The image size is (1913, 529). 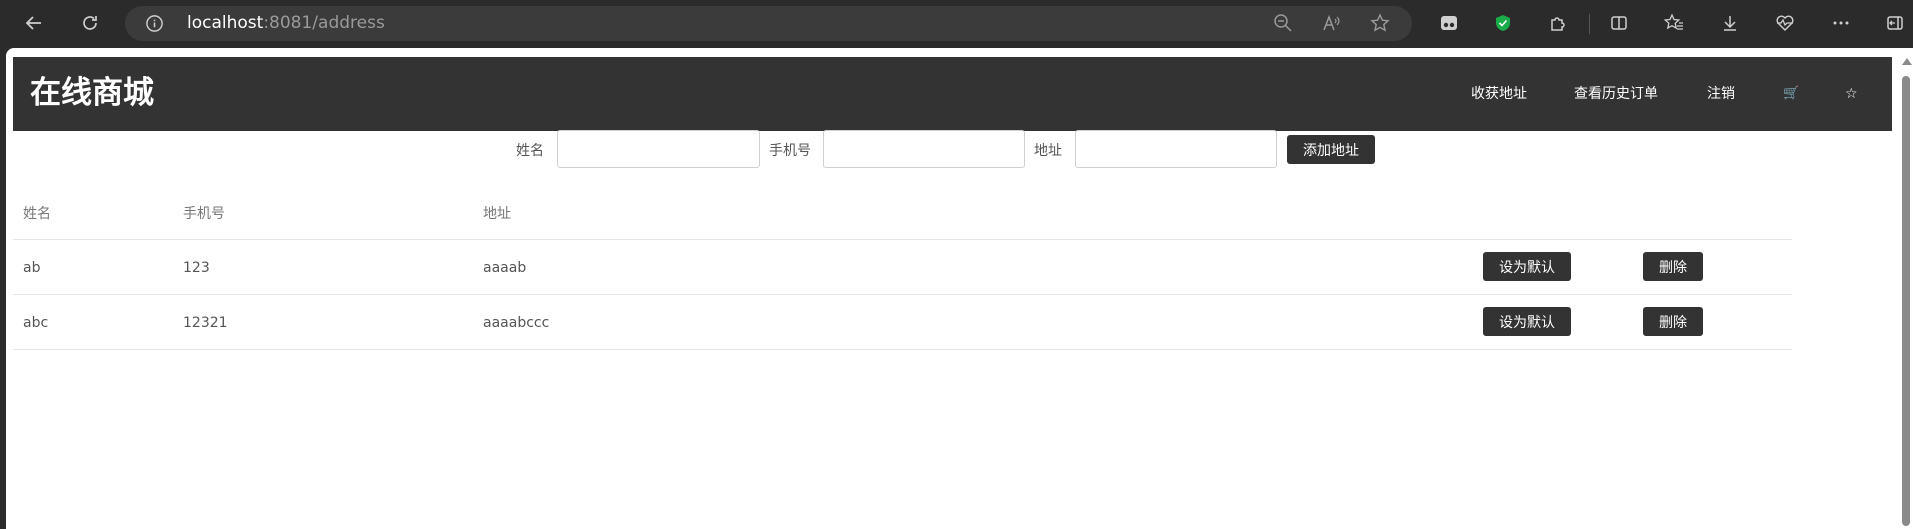 I want to click on more-icon, so click(x=1841, y=23).